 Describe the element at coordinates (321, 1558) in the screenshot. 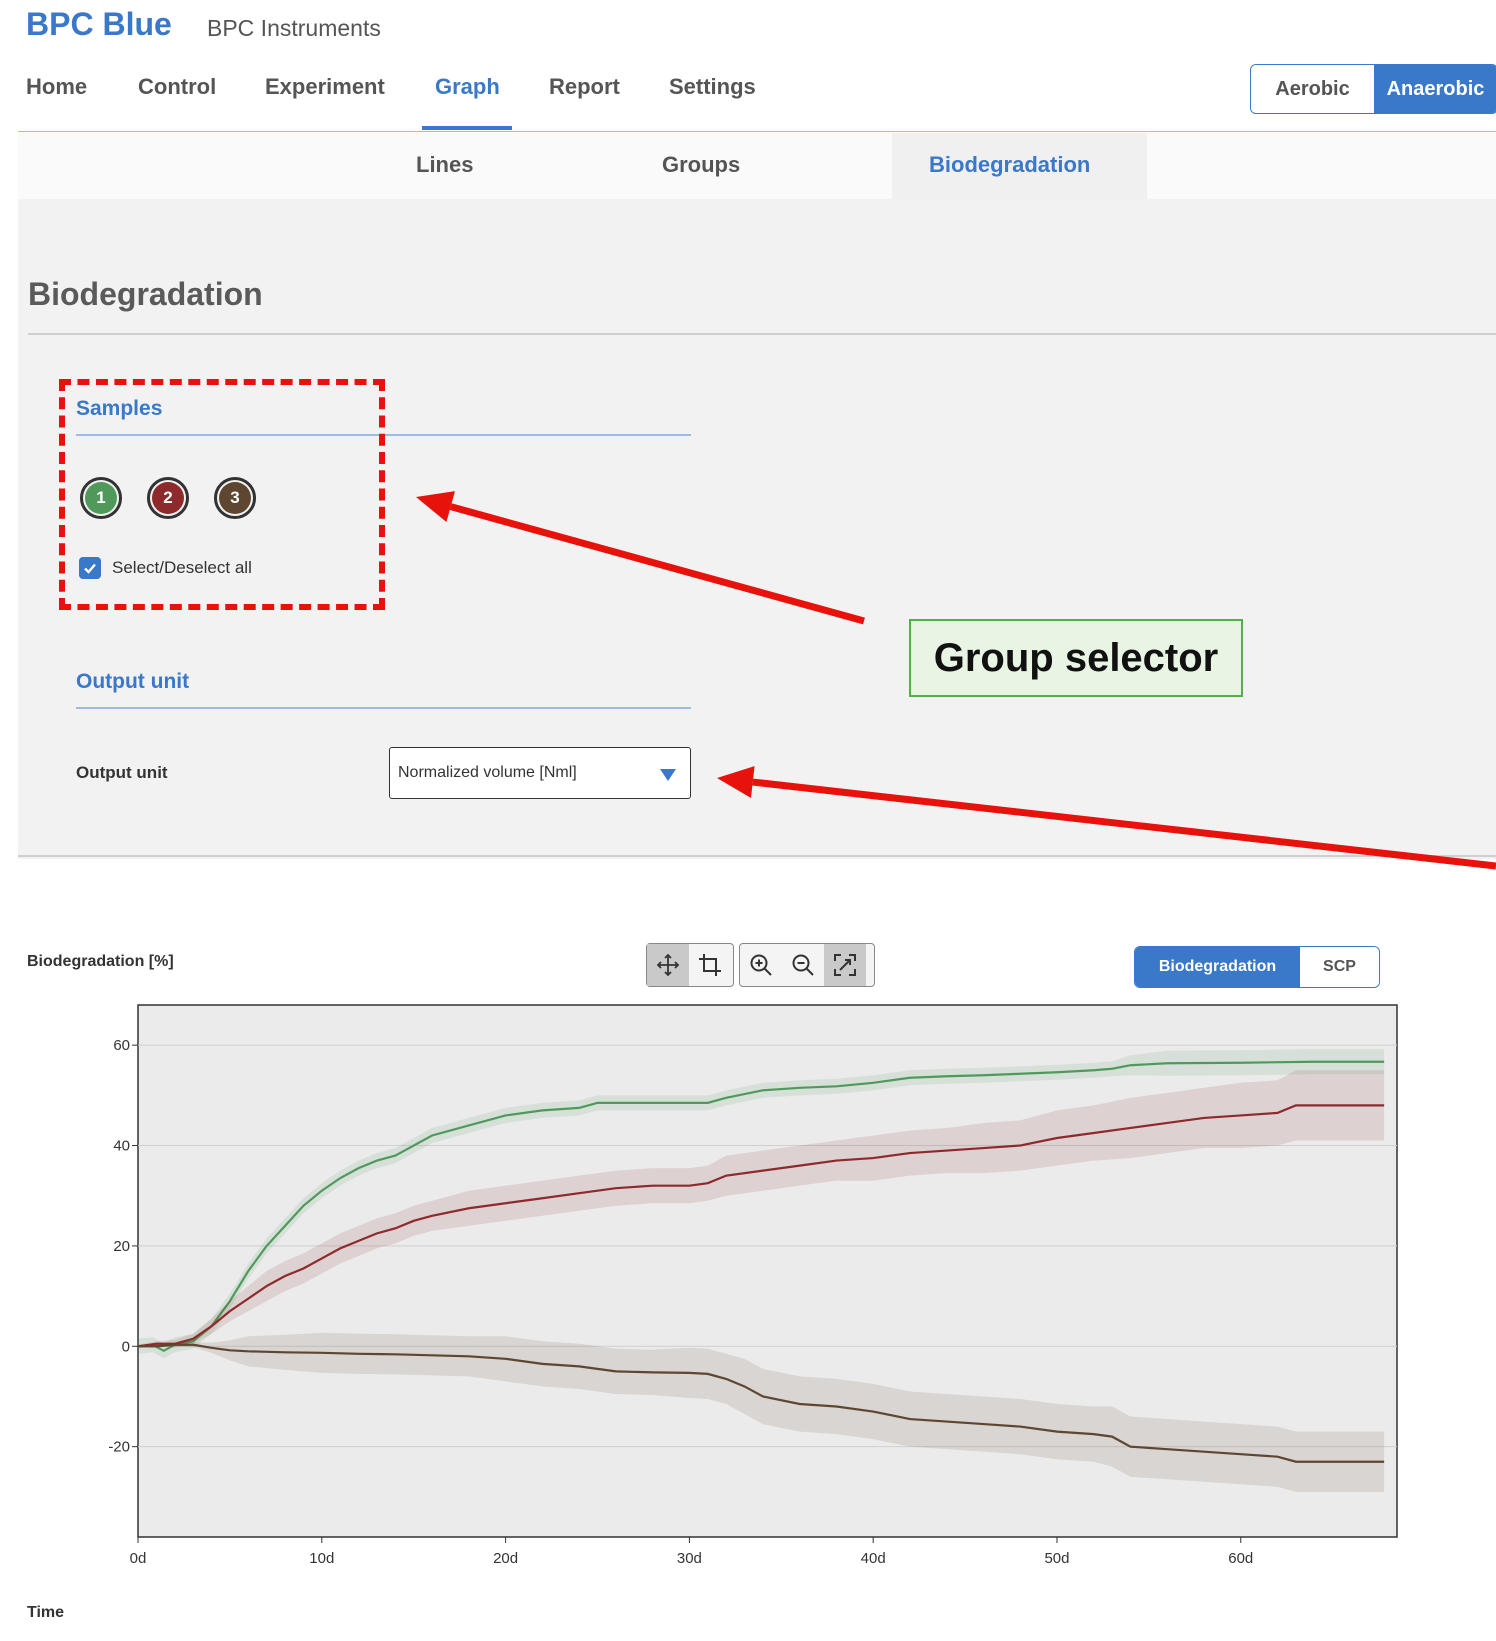

I see `x-tick-label: 10d` at that location.